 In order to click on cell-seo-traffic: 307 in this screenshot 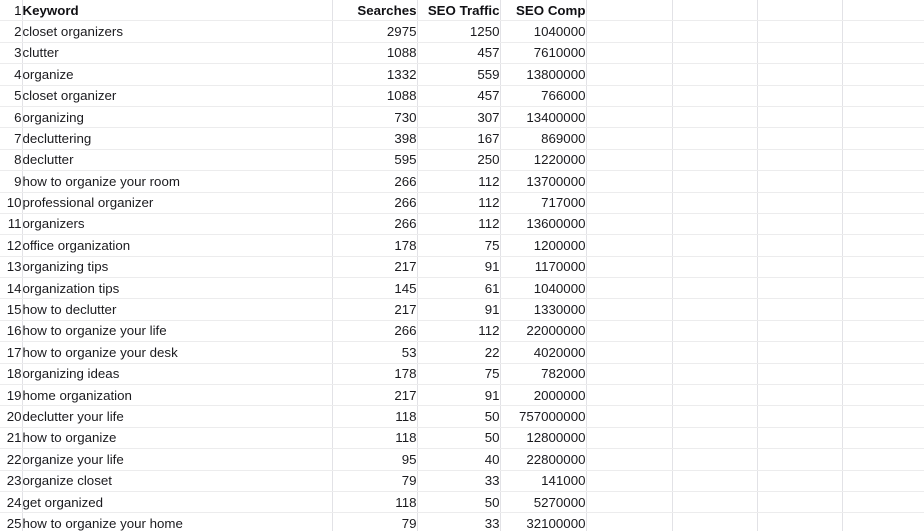, I will do `click(459, 117)`.